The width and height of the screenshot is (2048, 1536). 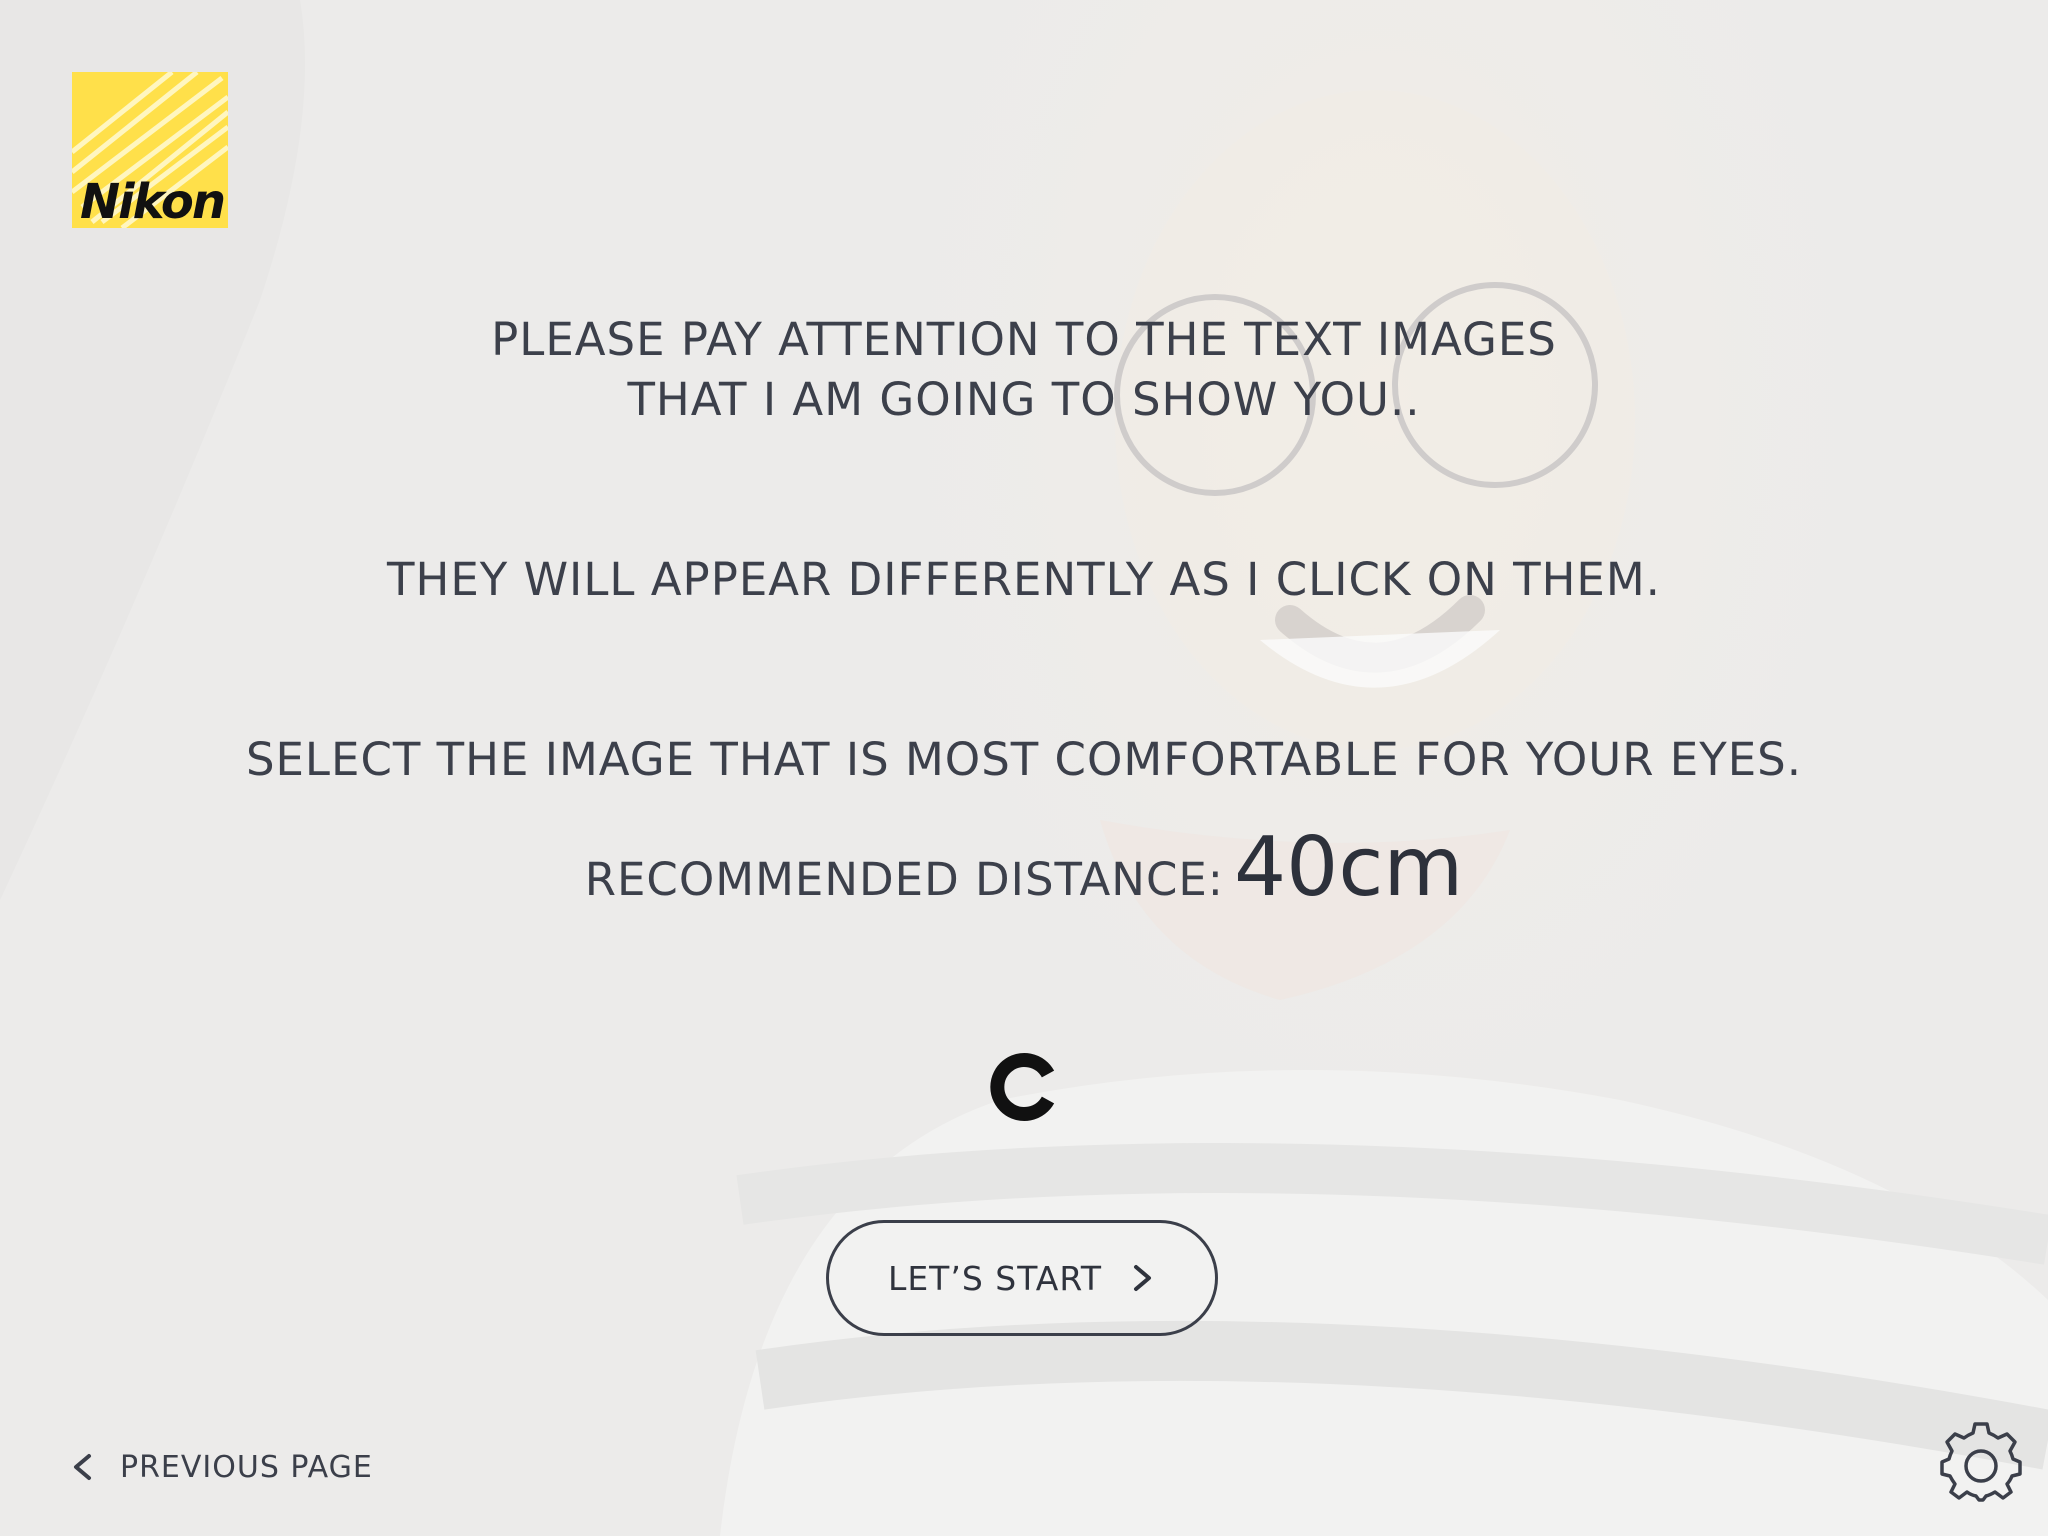 What do you see at coordinates (153, 201) in the screenshot?
I see `logo-wordmark: Nikon` at bounding box center [153, 201].